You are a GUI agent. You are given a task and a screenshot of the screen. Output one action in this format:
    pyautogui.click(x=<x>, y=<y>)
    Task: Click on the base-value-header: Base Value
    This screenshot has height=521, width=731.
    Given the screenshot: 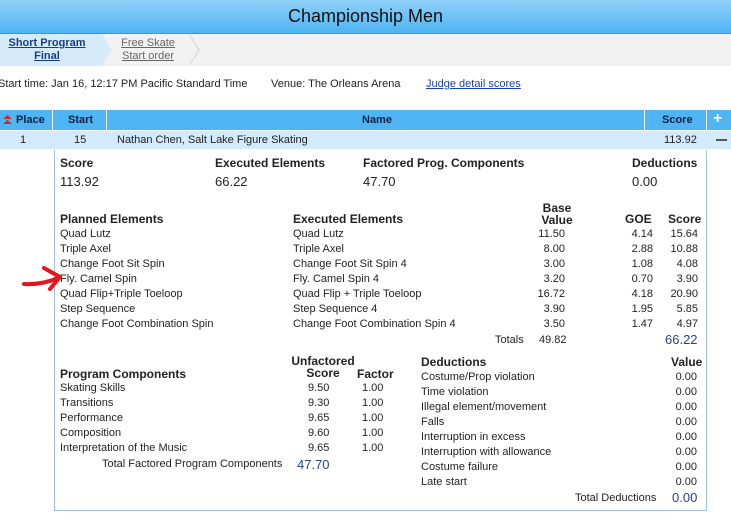 What is the action you would take?
    pyautogui.click(x=557, y=214)
    